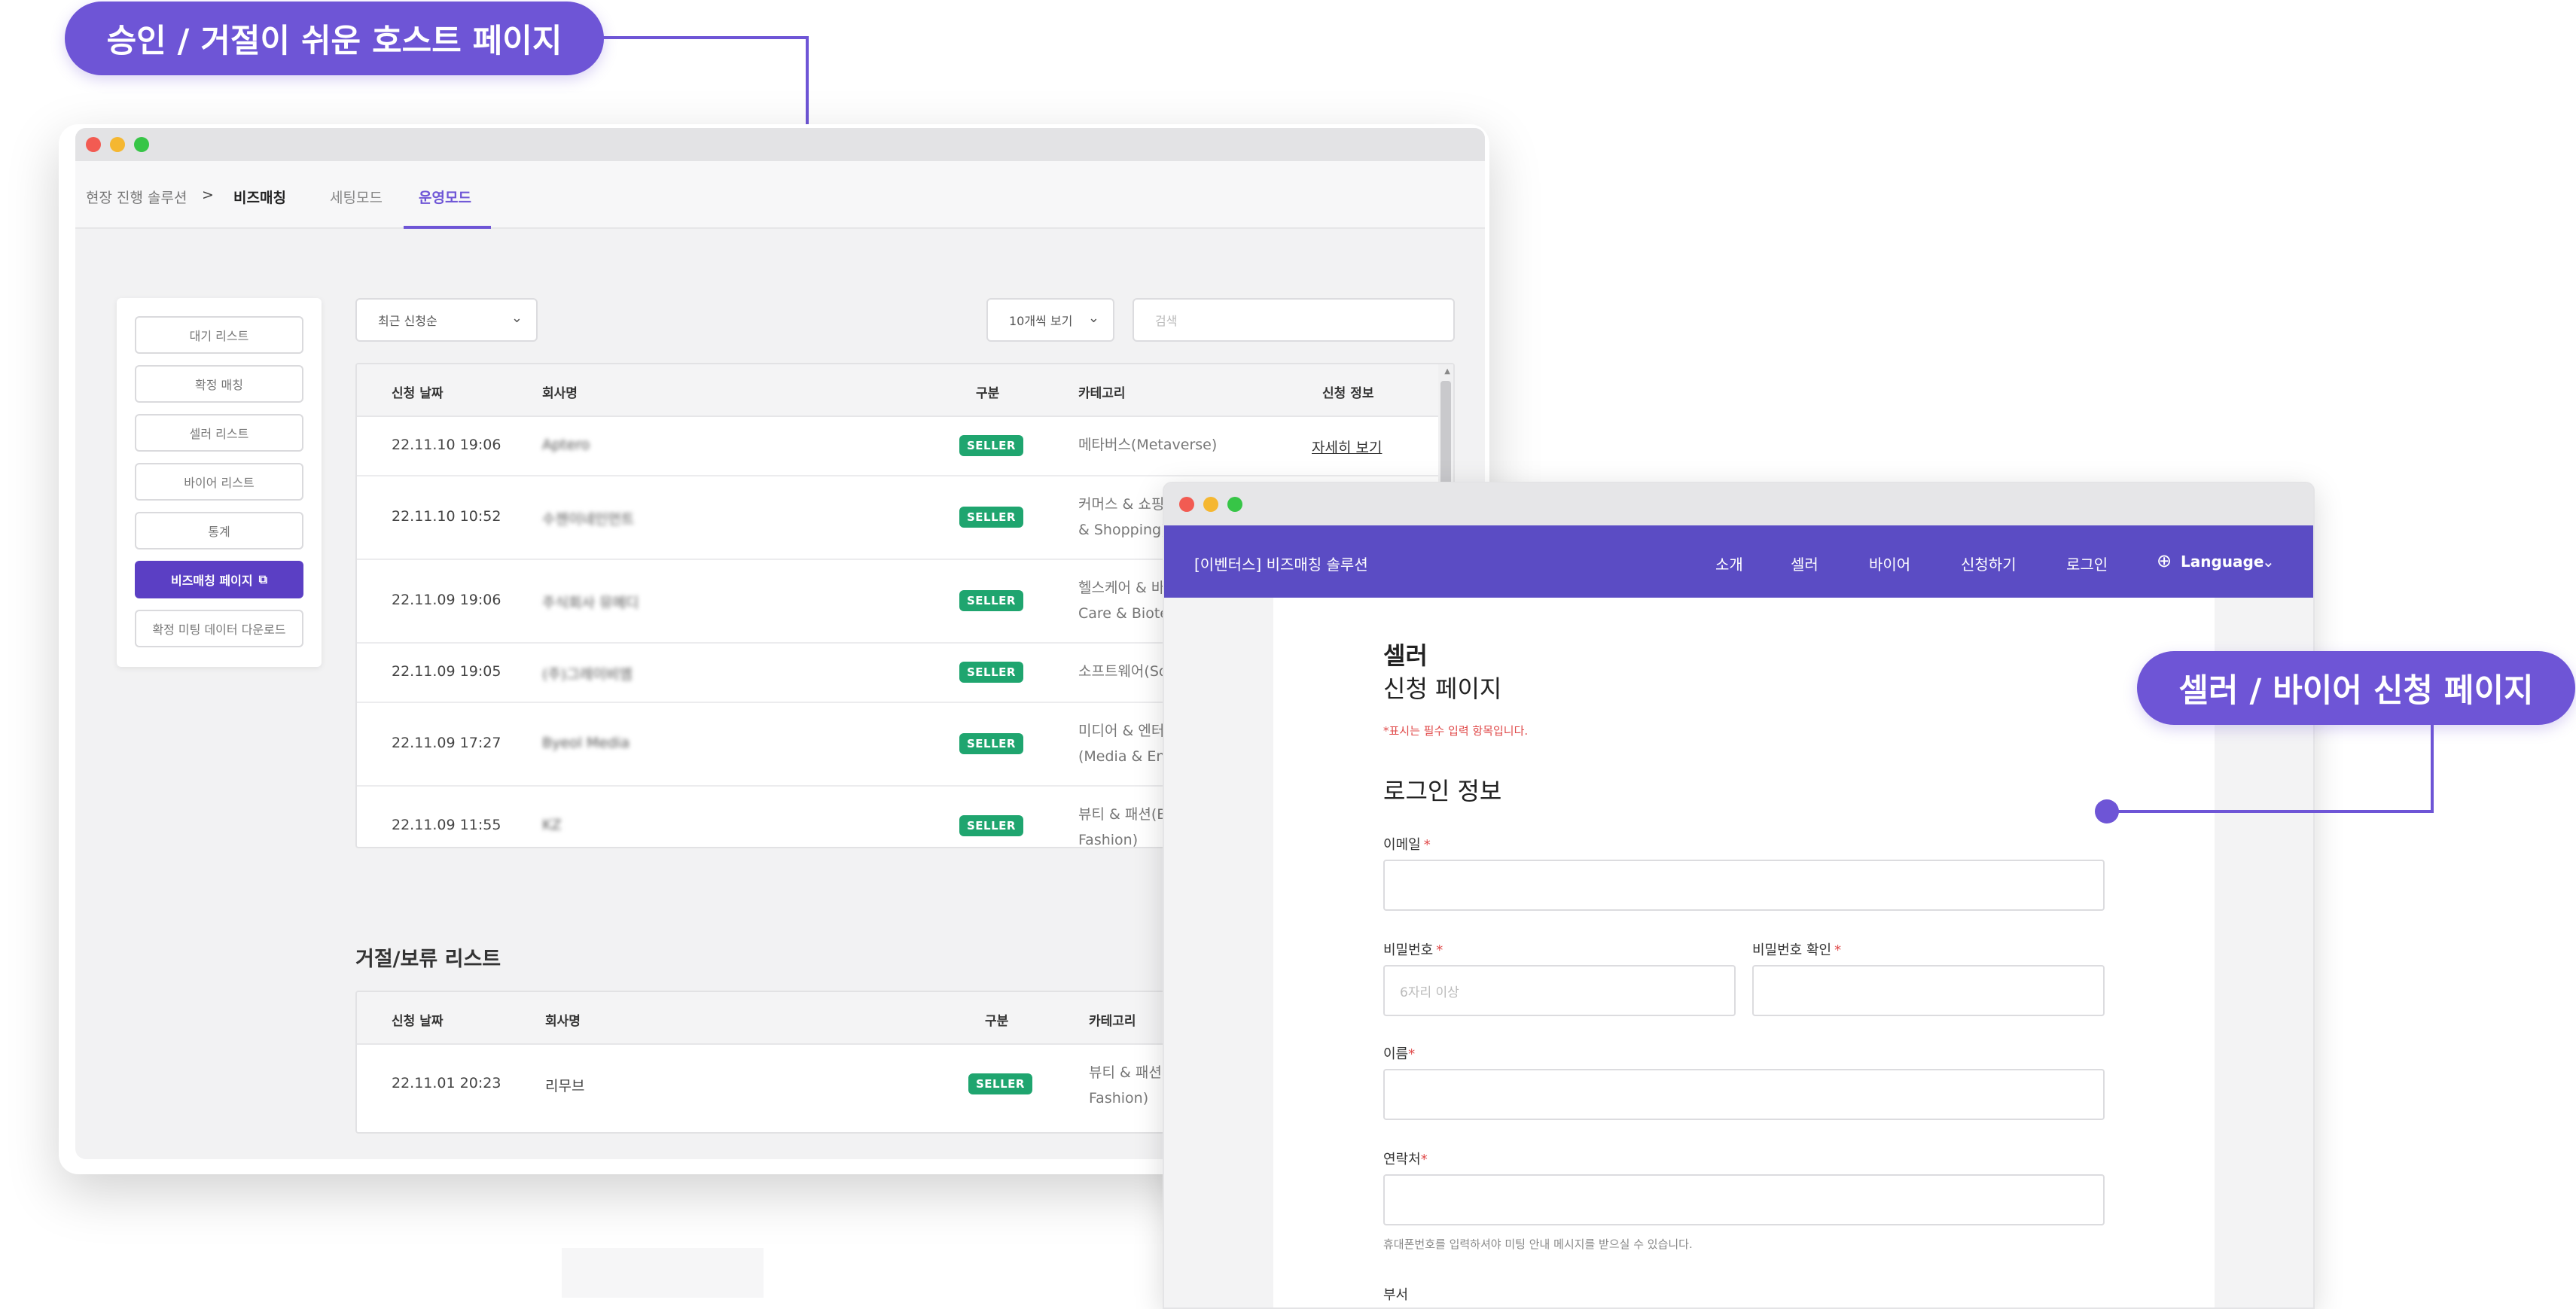  I want to click on sort-select: 최근 신청순 ⌄, so click(446, 320).